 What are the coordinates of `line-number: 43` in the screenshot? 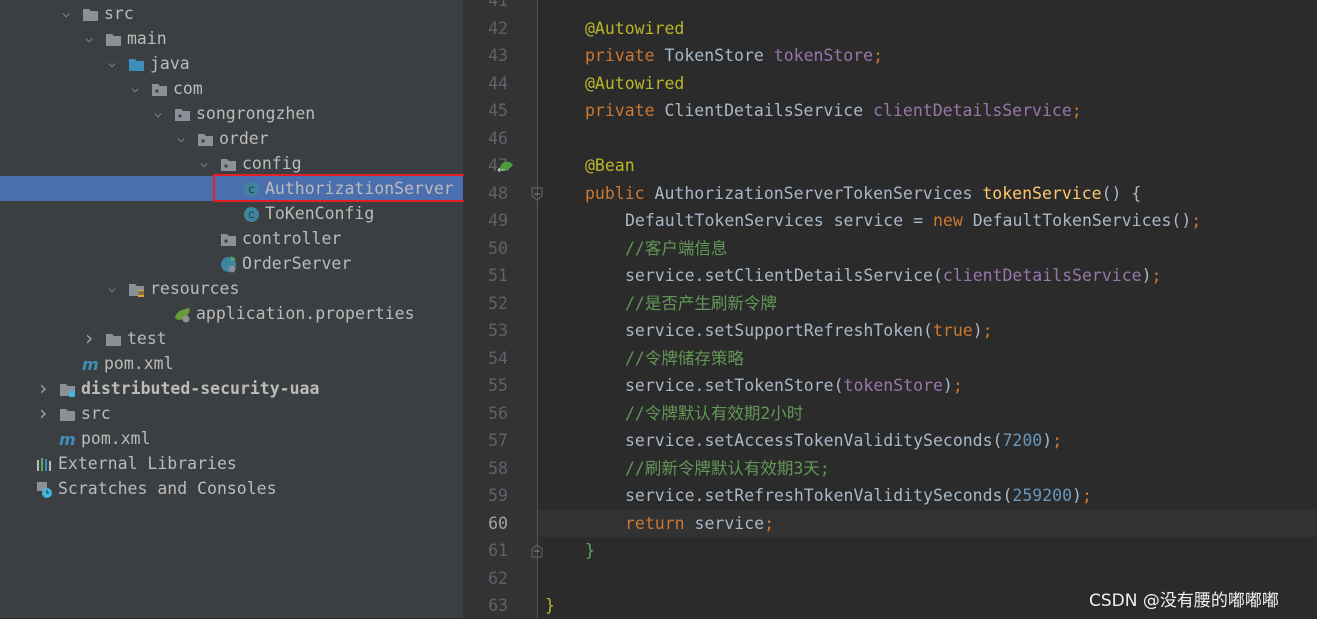 It's located at (498, 55).